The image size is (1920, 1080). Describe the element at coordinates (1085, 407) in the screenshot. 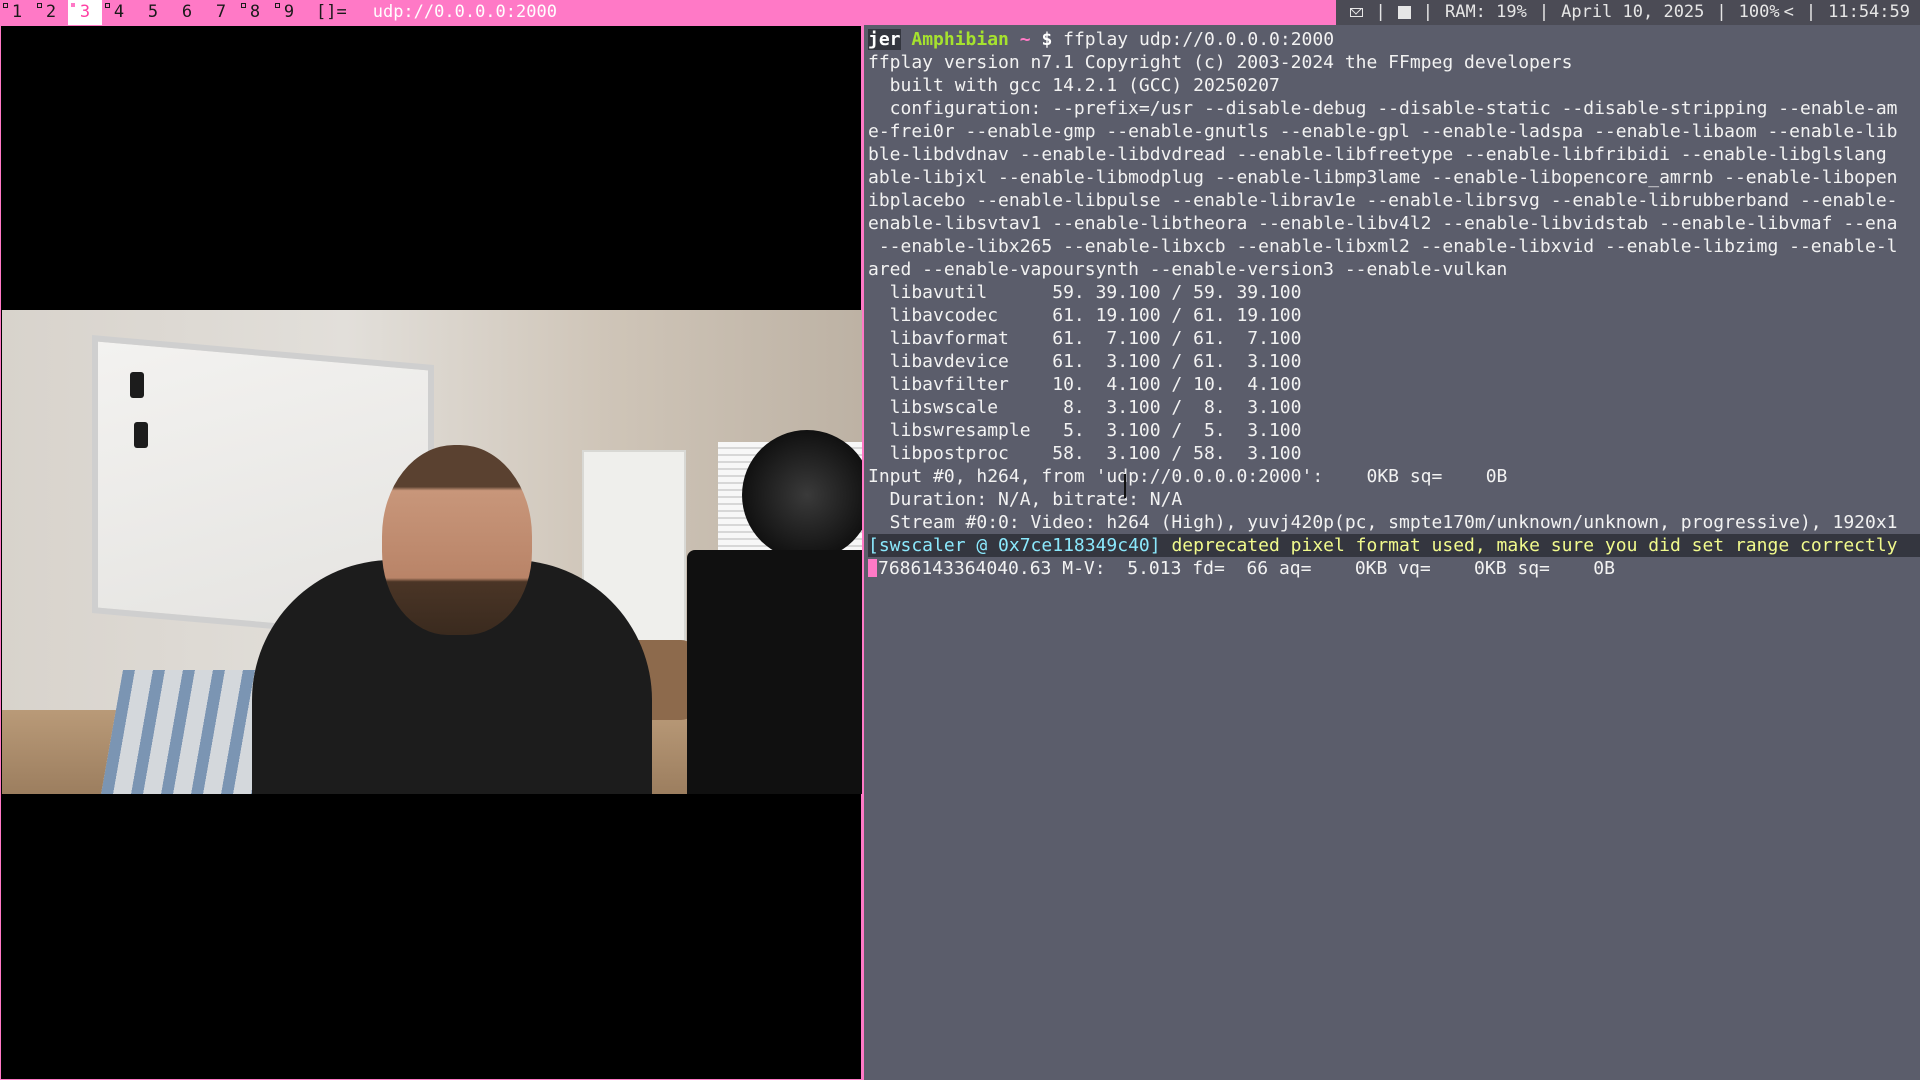

I see `output-line: libswscale 8. 3.100 / 8. 3.100` at that location.